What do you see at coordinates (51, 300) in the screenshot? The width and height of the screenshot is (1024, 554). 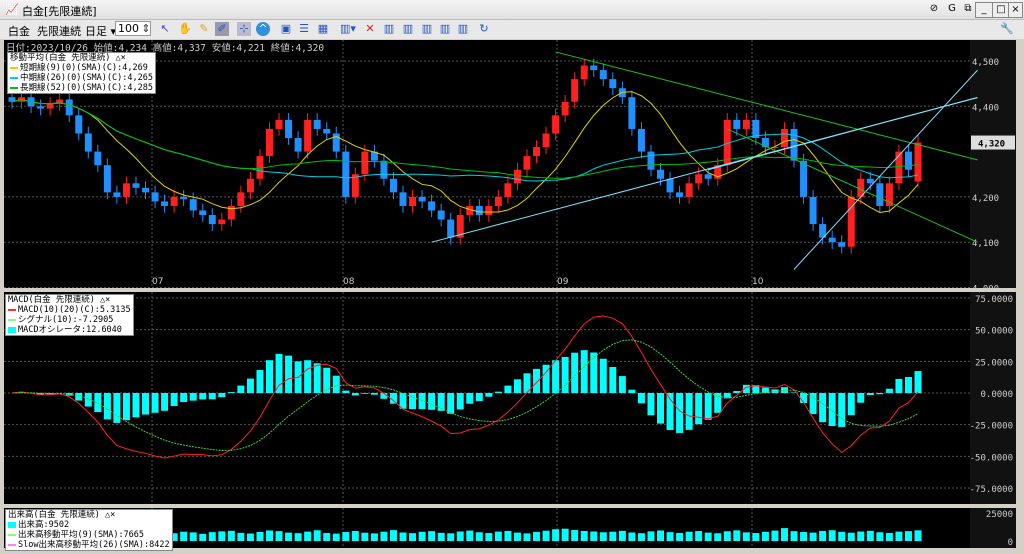 I see `macd-legend-title: MACD(白金 先限連続)` at bounding box center [51, 300].